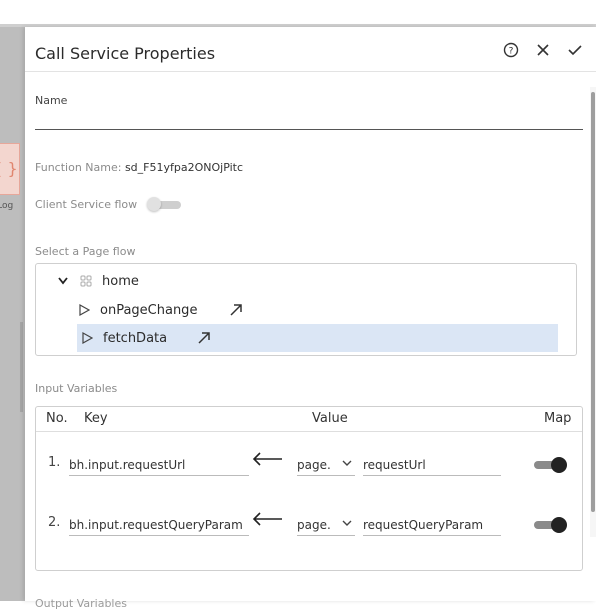 Image resolution: width=596 pixels, height=610 pixels. What do you see at coordinates (76, 388) in the screenshot?
I see `input-variables-label: Input Variables` at bounding box center [76, 388].